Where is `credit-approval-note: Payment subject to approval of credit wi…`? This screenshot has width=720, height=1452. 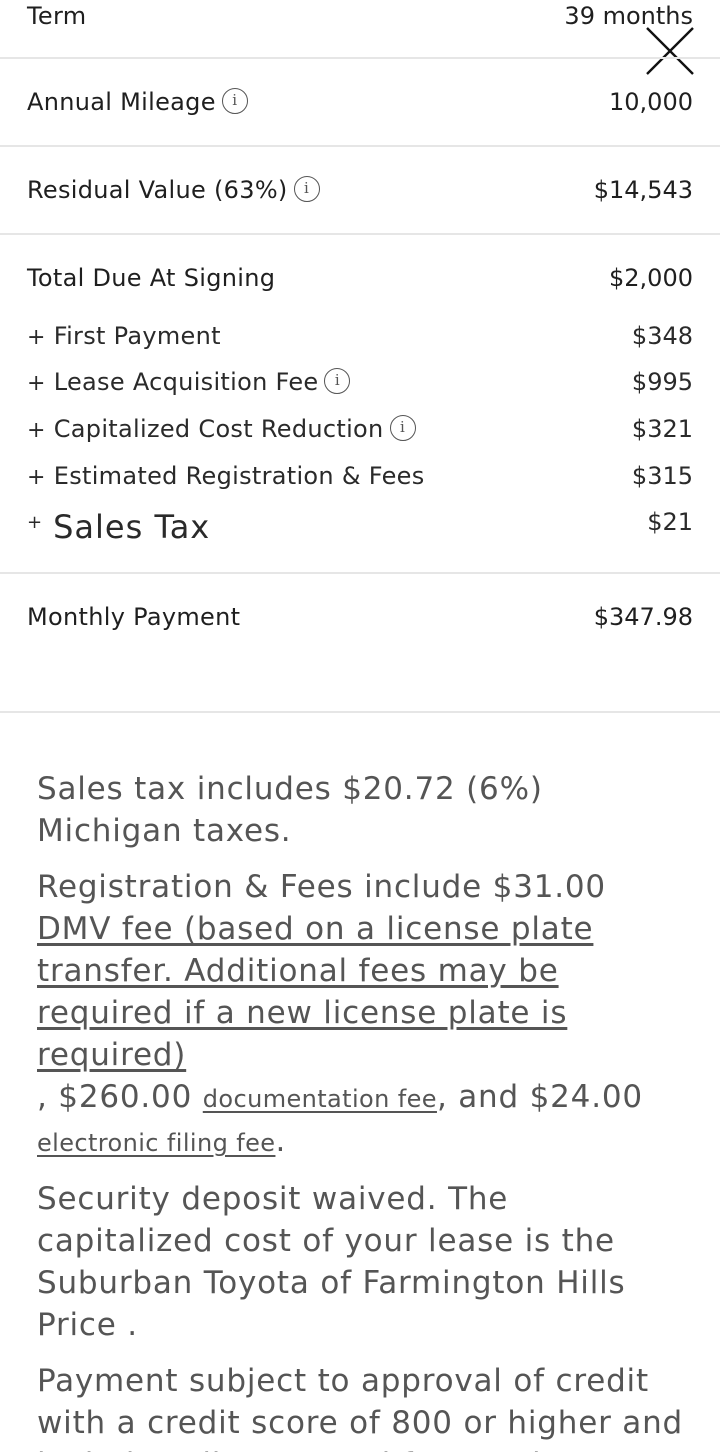 credit-approval-note: Payment subject to approval of credit wi… is located at coordinates (360, 1407).